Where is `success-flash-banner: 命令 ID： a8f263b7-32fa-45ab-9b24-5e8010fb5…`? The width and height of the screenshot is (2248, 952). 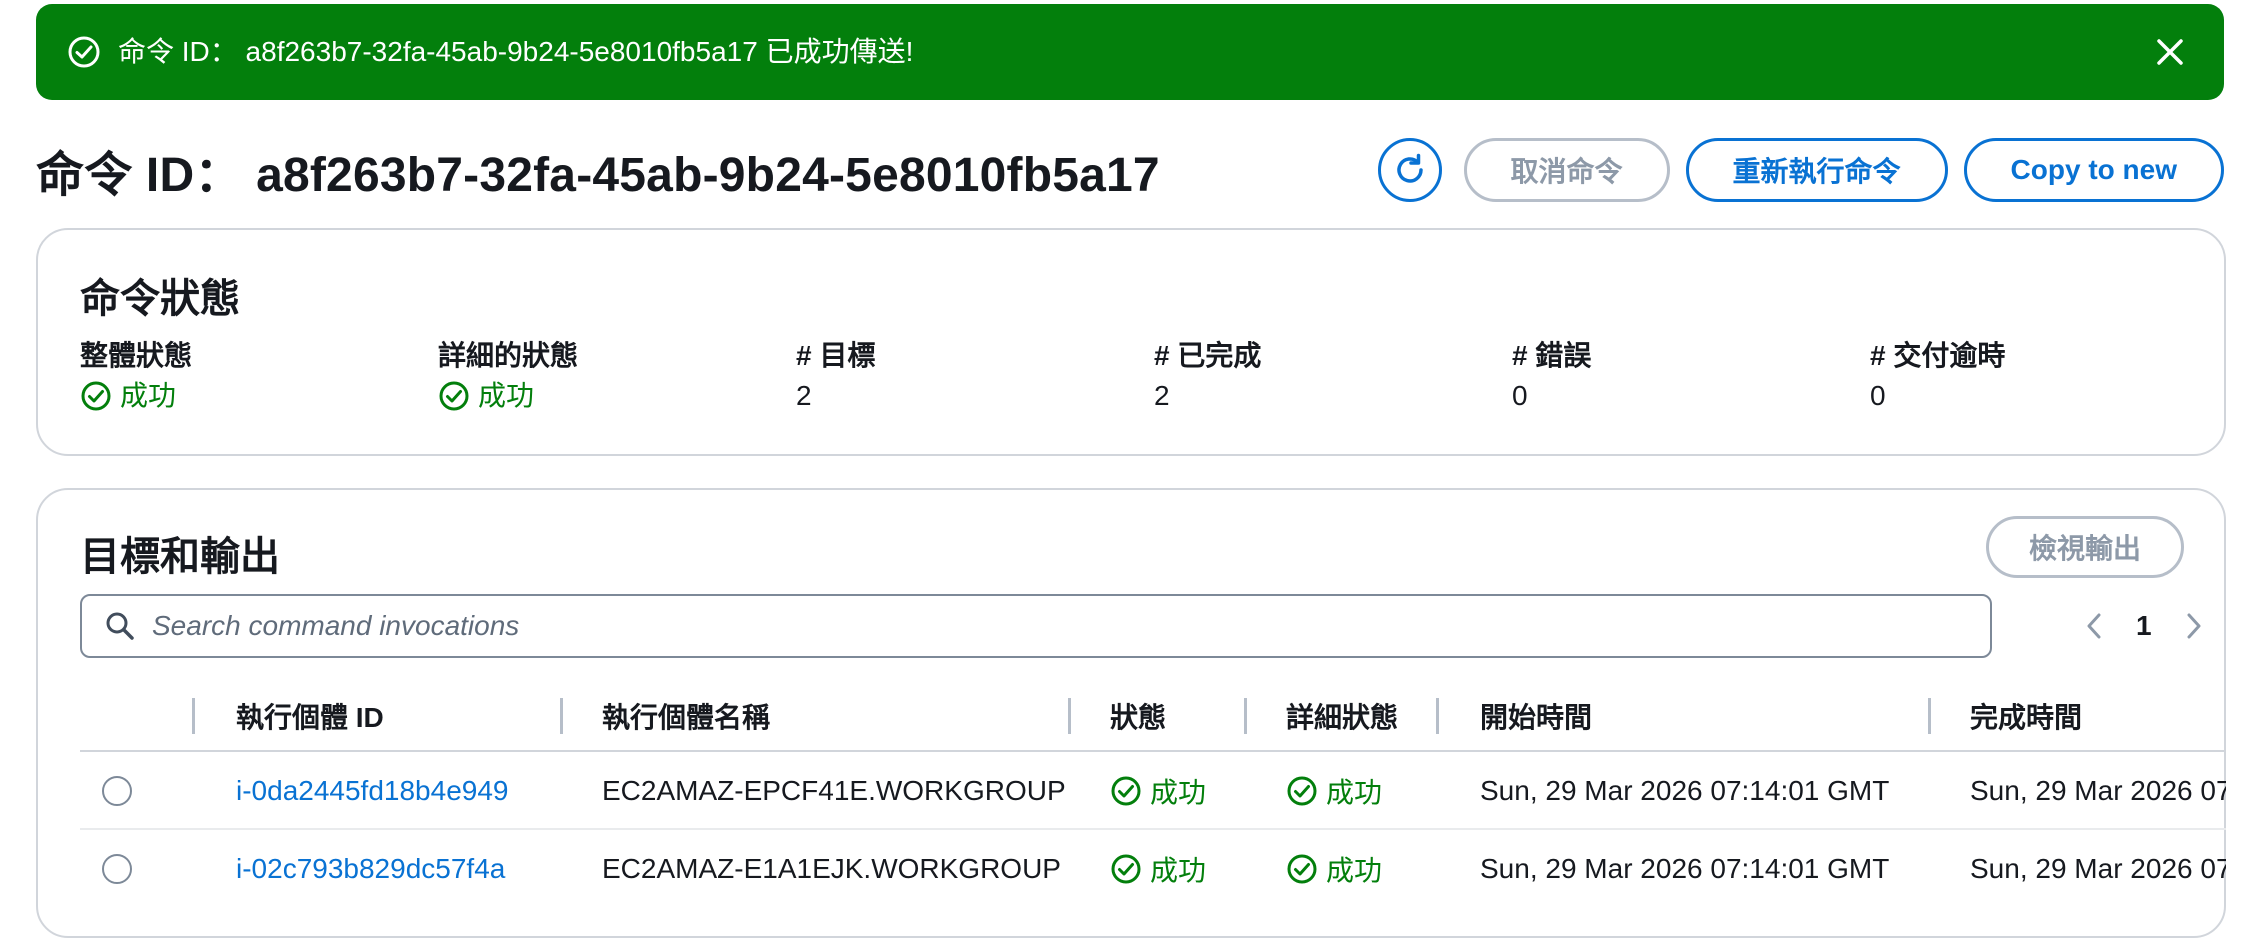
success-flash-banner: 命令 ID： a8f263b7-32fa-45ab-9b24-5e8010fb5… is located at coordinates (1130, 52).